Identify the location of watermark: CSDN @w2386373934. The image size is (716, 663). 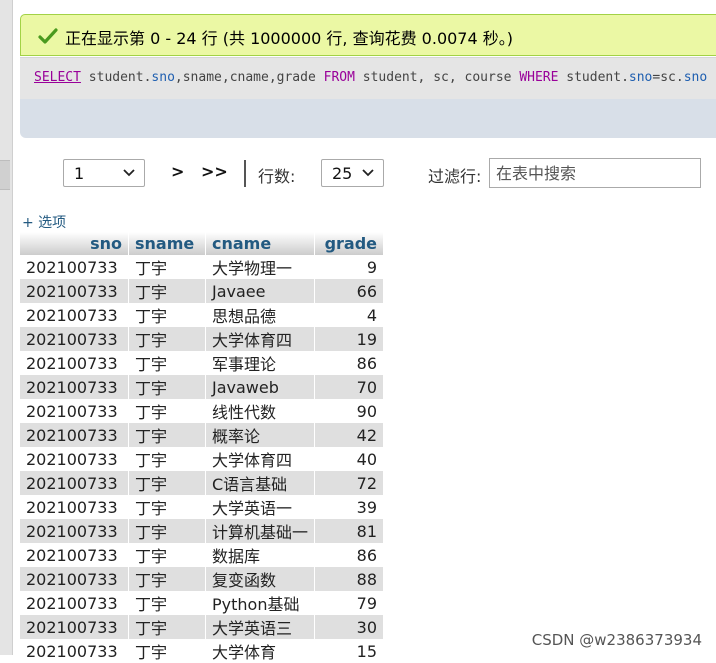
(616, 640).